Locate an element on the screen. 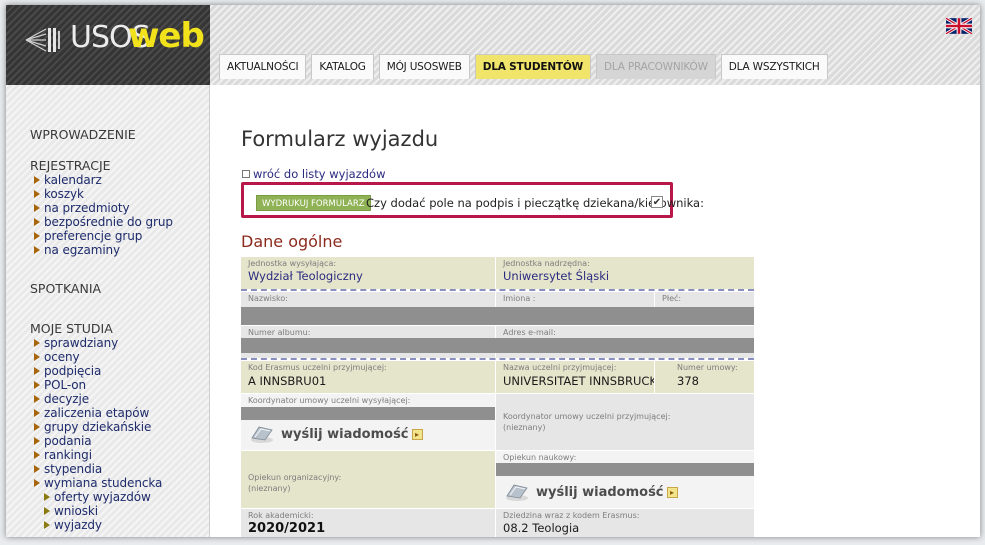 The width and height of the screenshot is (985, 545). page-title: Formularz wyjazdu is located at coordinates (340, 139).